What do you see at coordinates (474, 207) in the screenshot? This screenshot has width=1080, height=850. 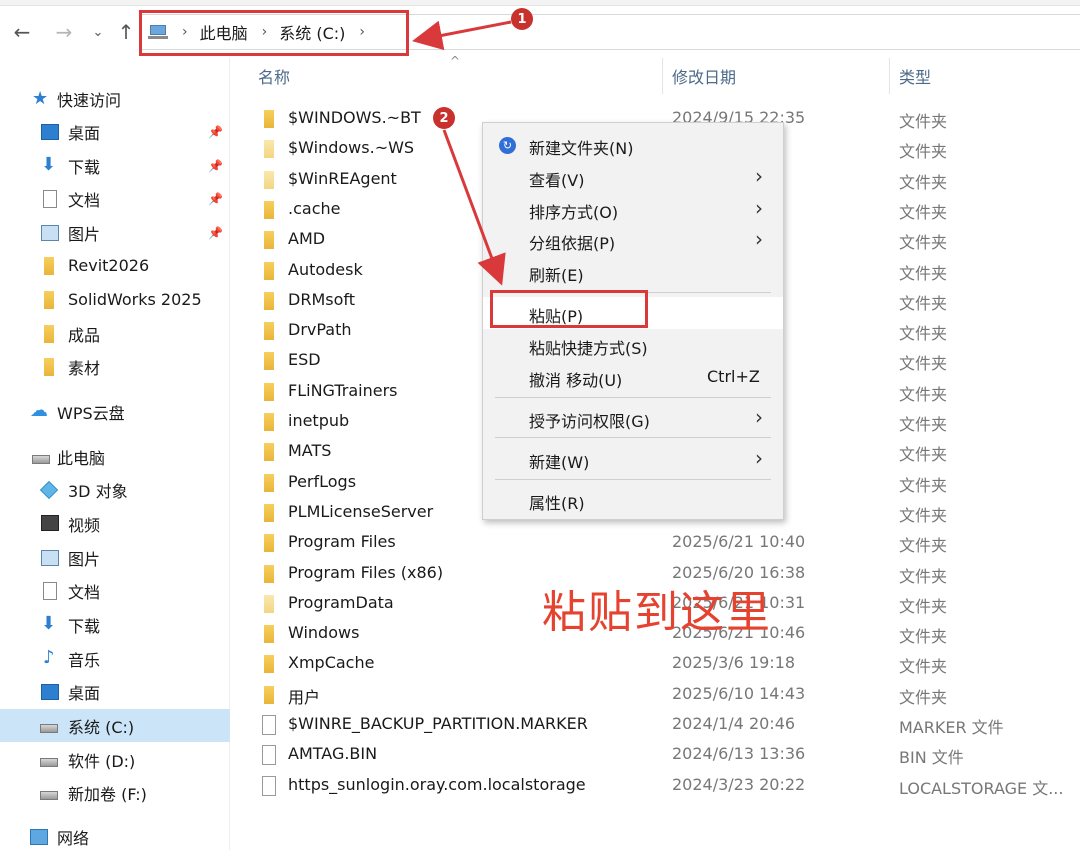 I see `arrow-to-paste` at bounding box center [474, 207].